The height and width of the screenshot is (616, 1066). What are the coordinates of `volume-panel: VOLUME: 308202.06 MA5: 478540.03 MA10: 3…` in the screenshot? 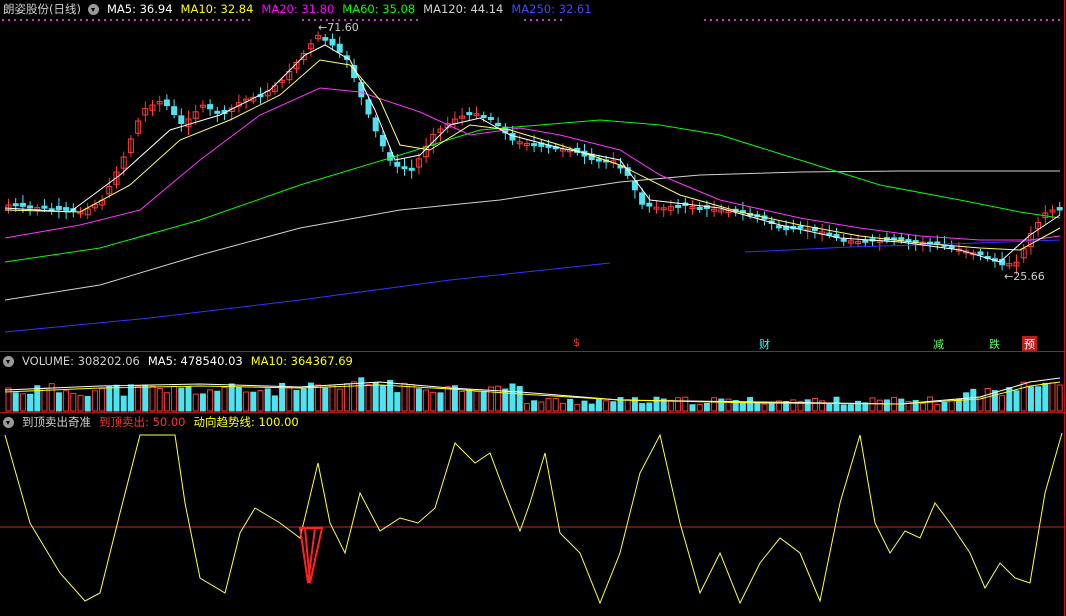 It's located at (533, 382).